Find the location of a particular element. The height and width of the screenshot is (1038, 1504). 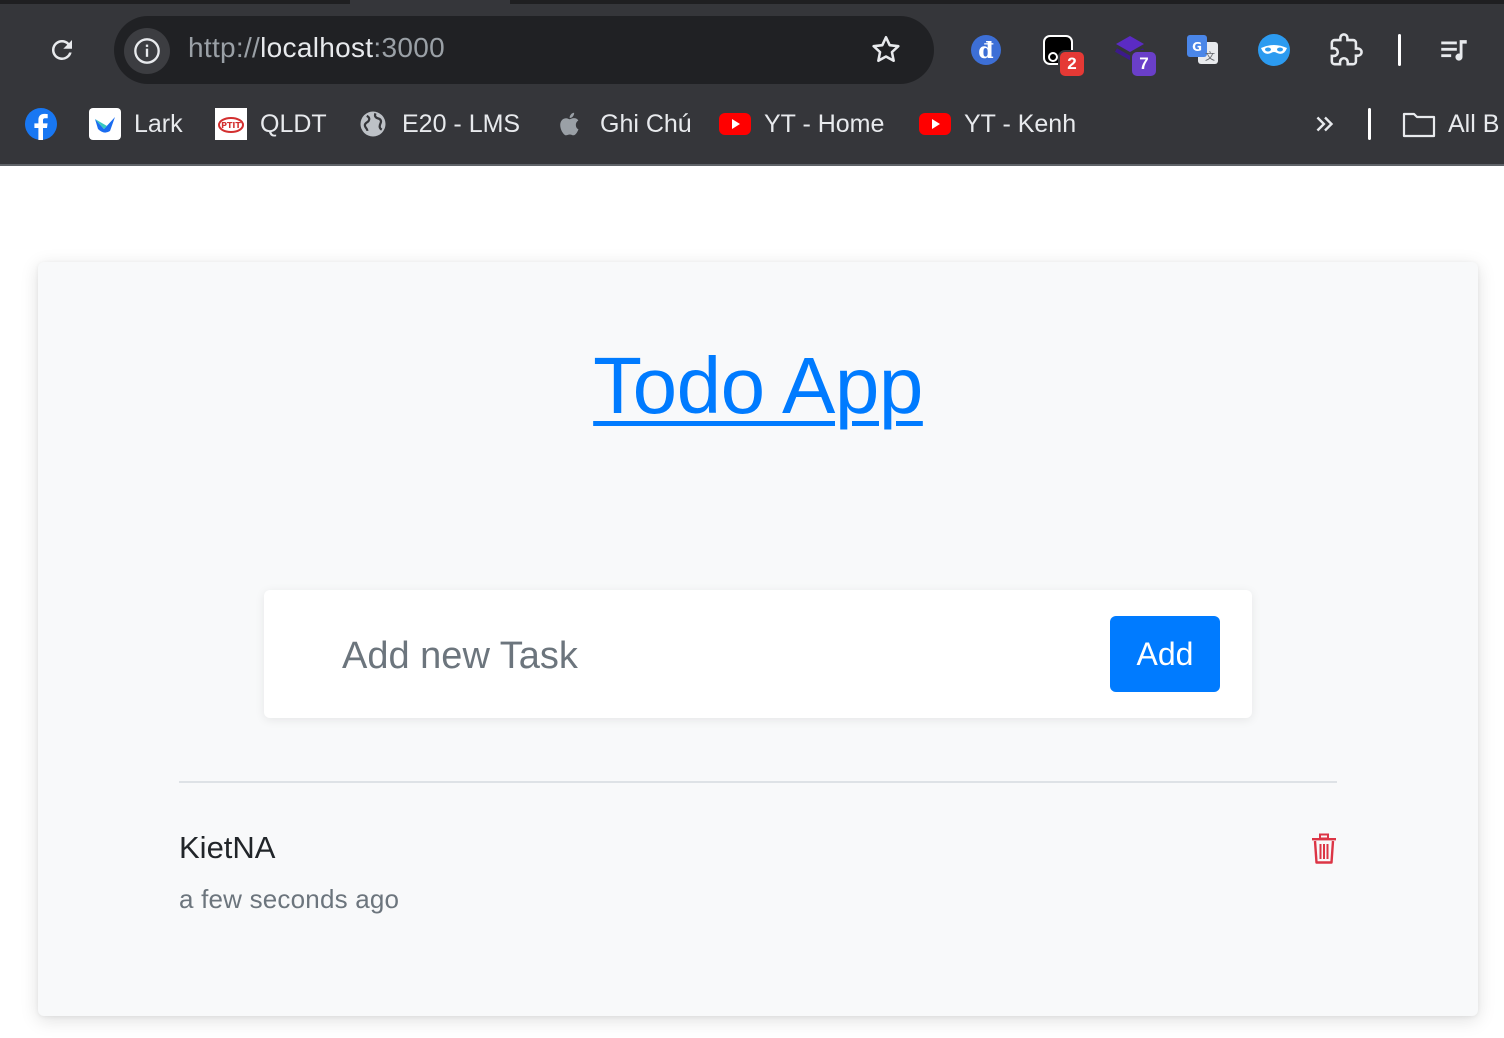

svg-text: PTIT is located at coordinates (231, 125).